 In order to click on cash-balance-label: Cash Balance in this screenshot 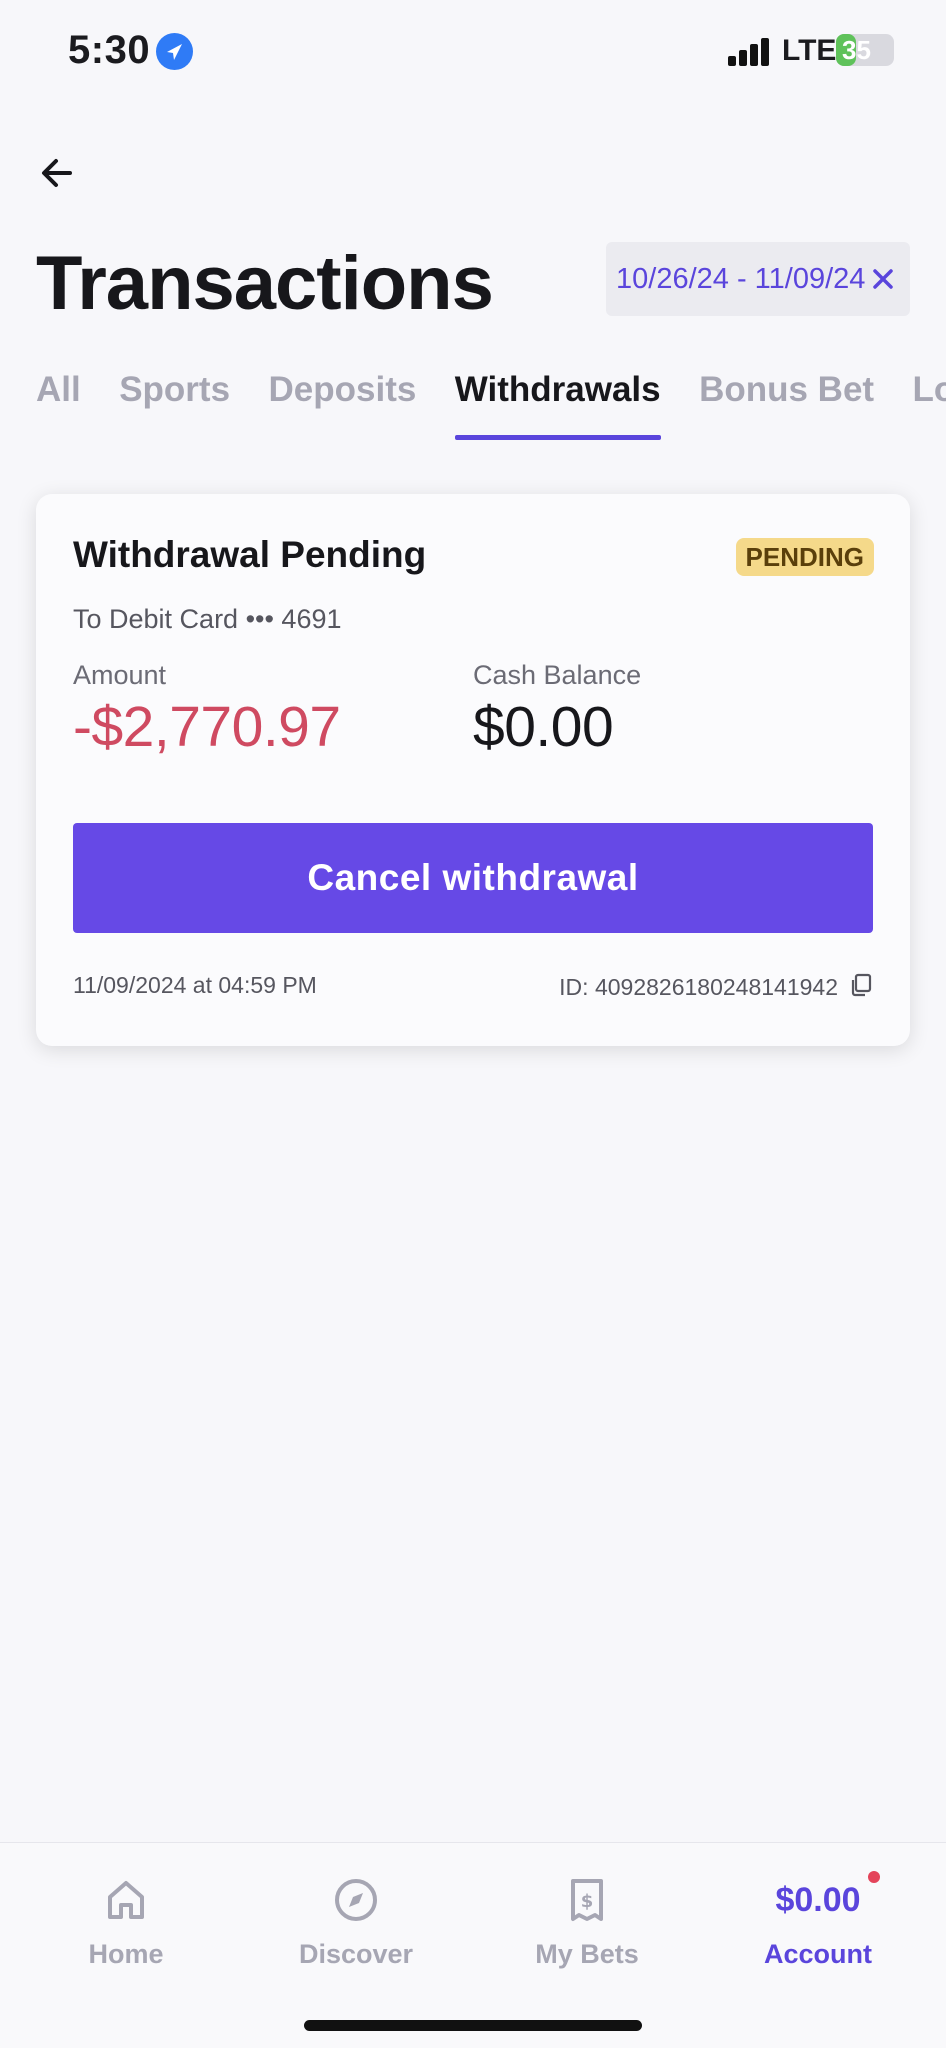, I will do `click(557, 675)`.